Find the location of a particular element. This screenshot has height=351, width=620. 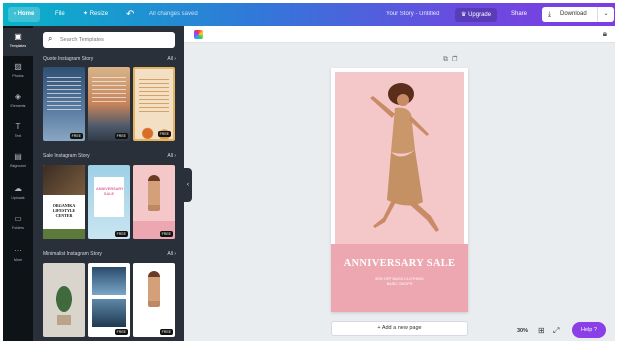

chevron-left-icon: ‹ is located at coordinates (188, 185).